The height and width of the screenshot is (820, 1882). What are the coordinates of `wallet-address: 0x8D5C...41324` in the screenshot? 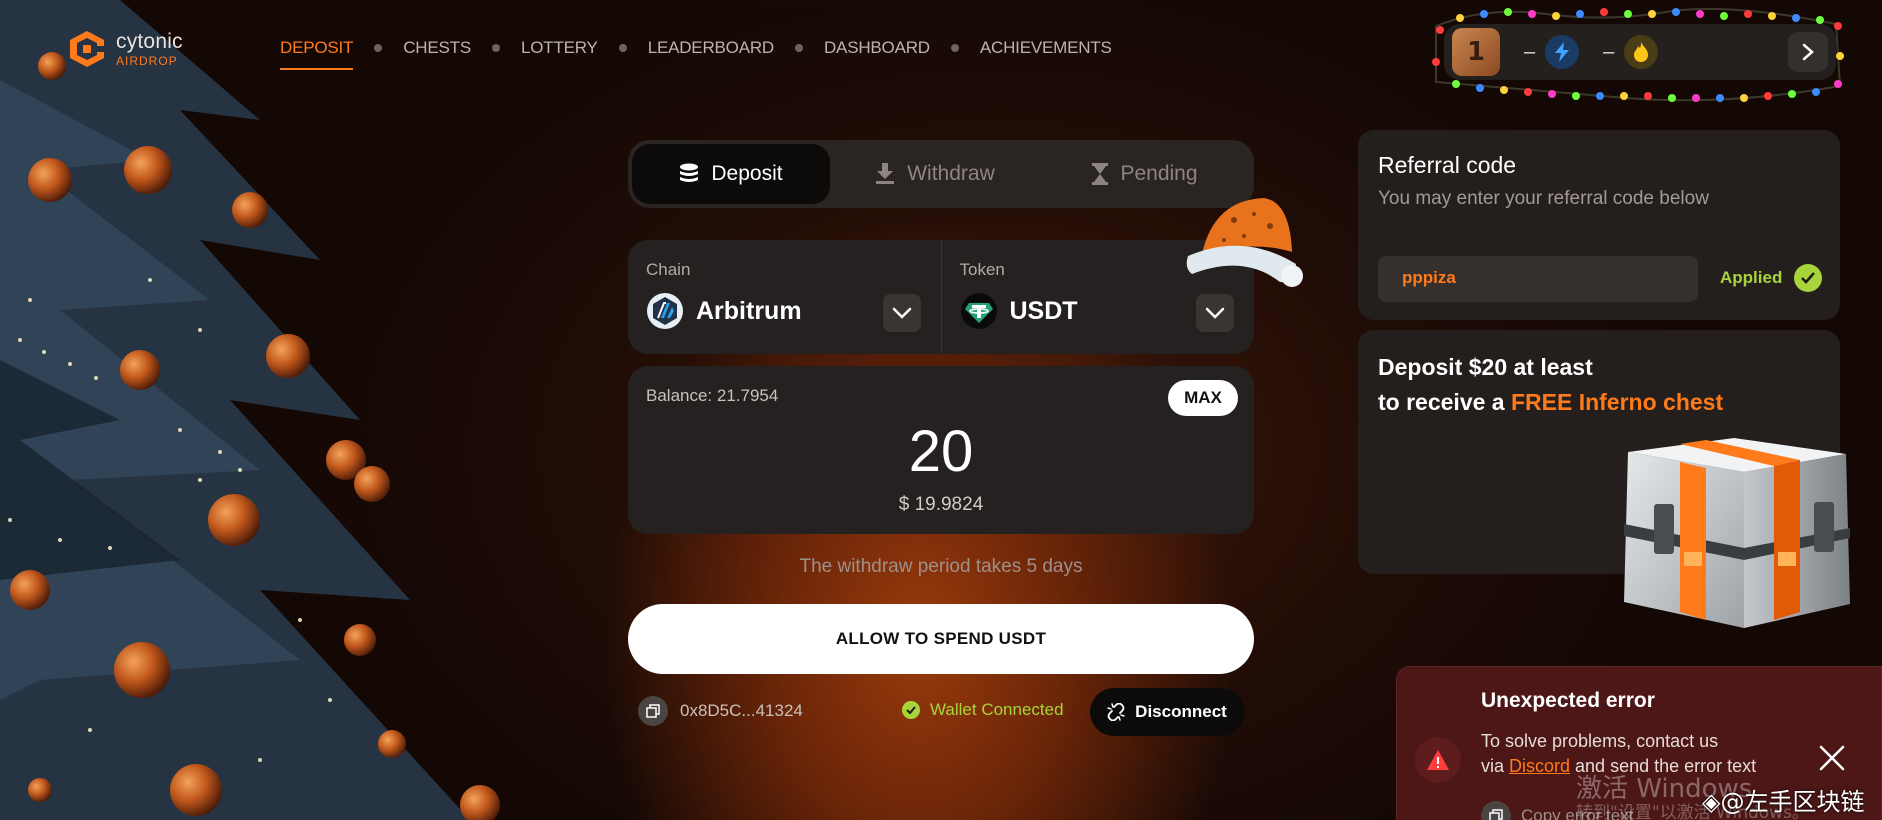 It's located at (741, 710).